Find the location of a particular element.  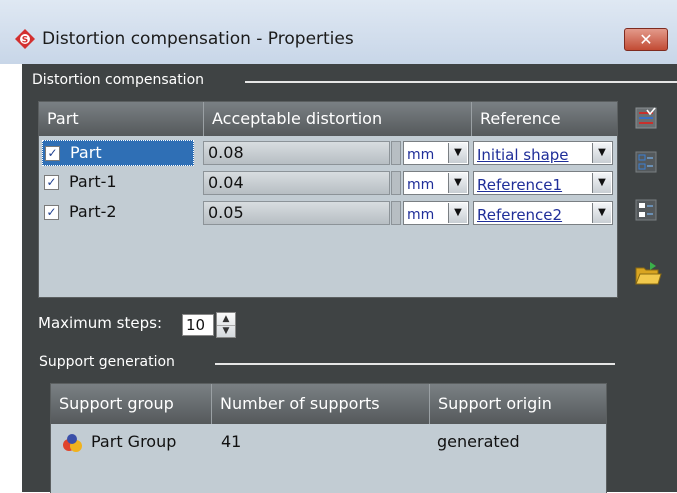

part-cell-selected: ✓ Part is located at coordinates (118, 153).